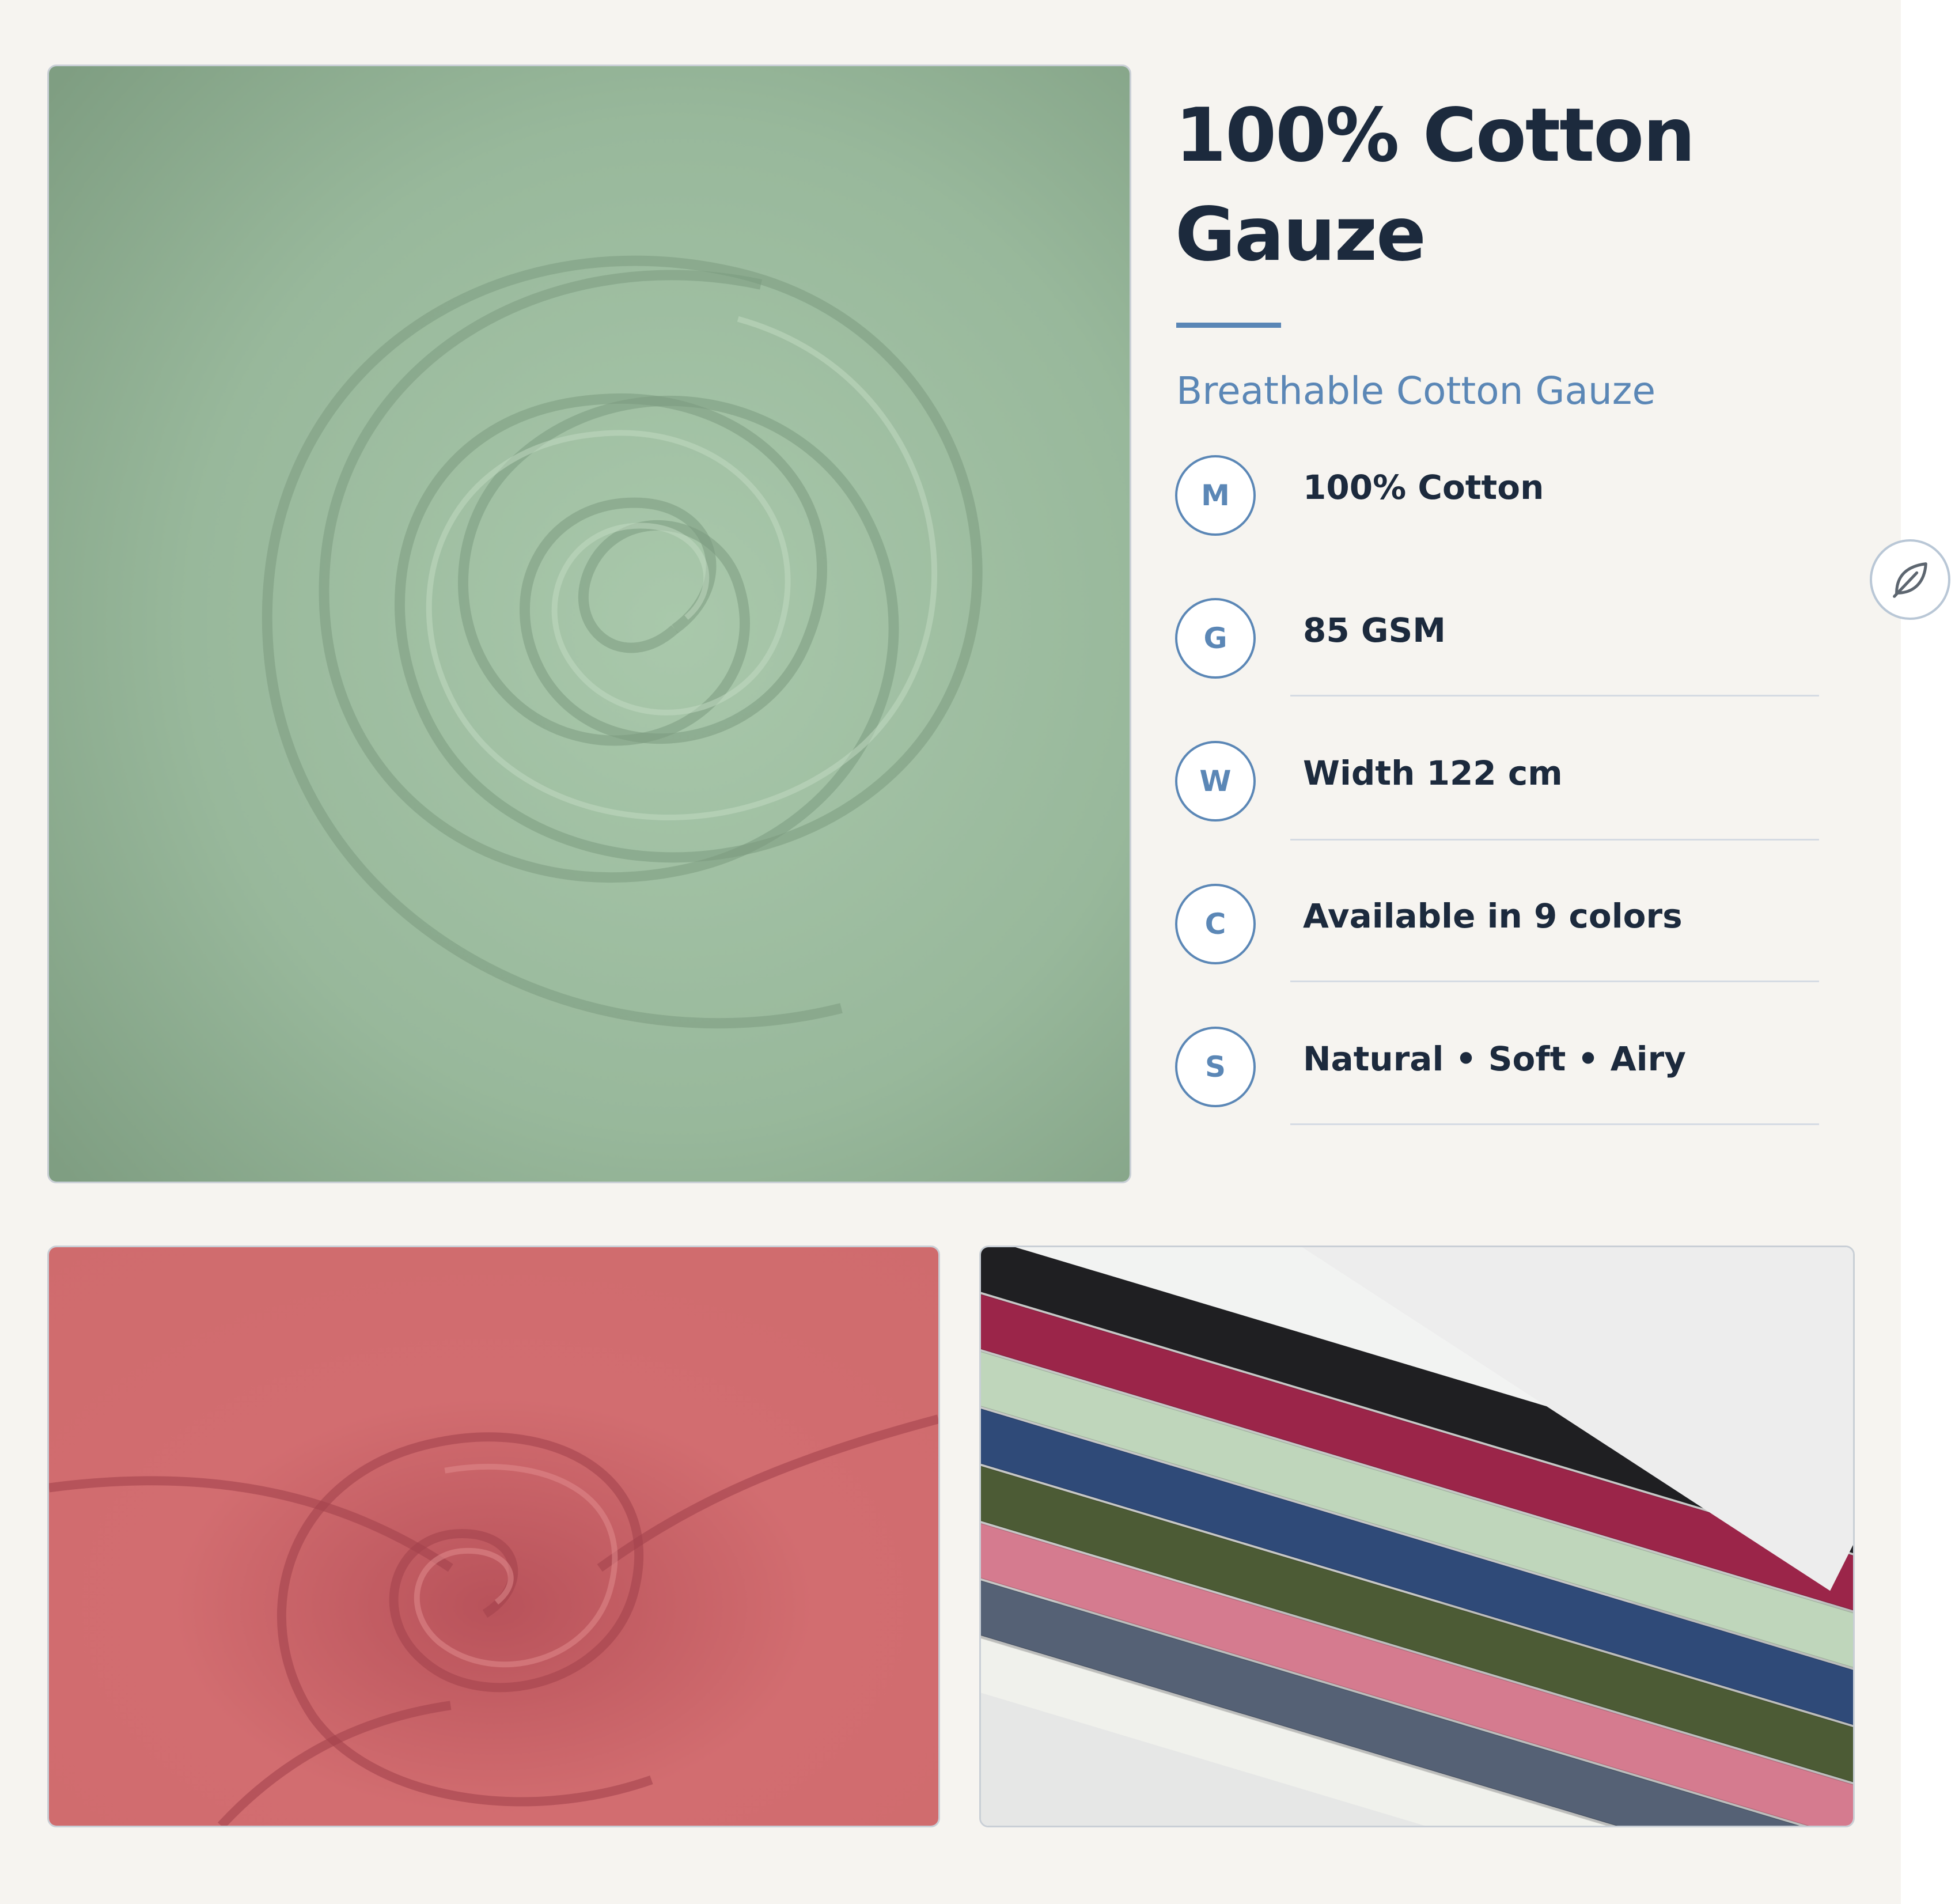  What do you see at coordinates (1215, 924) in the screenshot?
I see `colors-badge: C` at bounding box center [1215, 924].